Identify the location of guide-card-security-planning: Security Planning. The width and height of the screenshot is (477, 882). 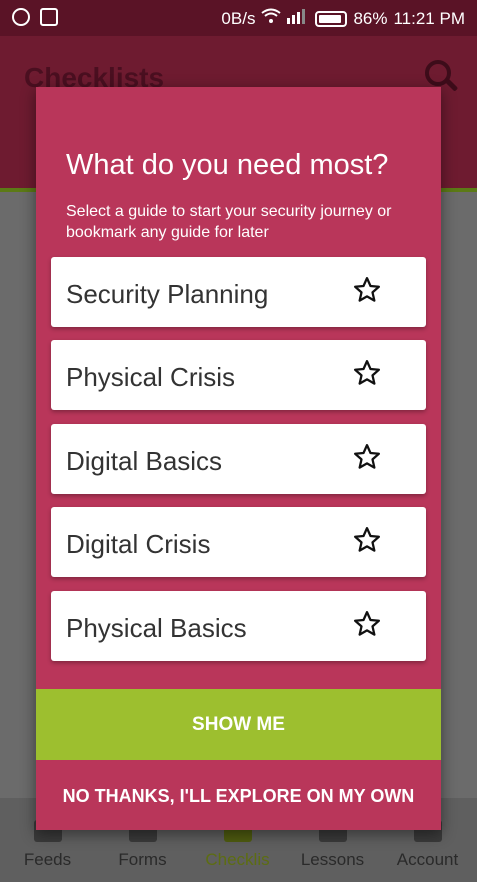
(238, 292).